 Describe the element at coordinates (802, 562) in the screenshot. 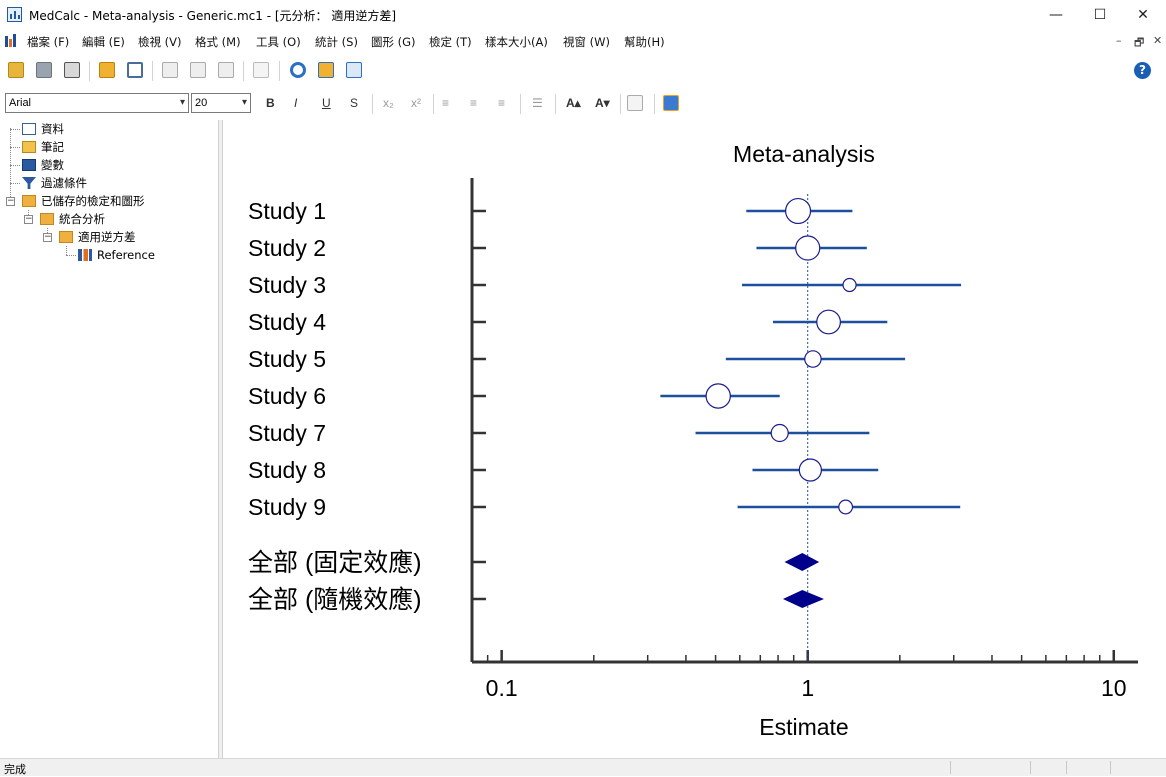

I see `pooled-diamond` at that location.